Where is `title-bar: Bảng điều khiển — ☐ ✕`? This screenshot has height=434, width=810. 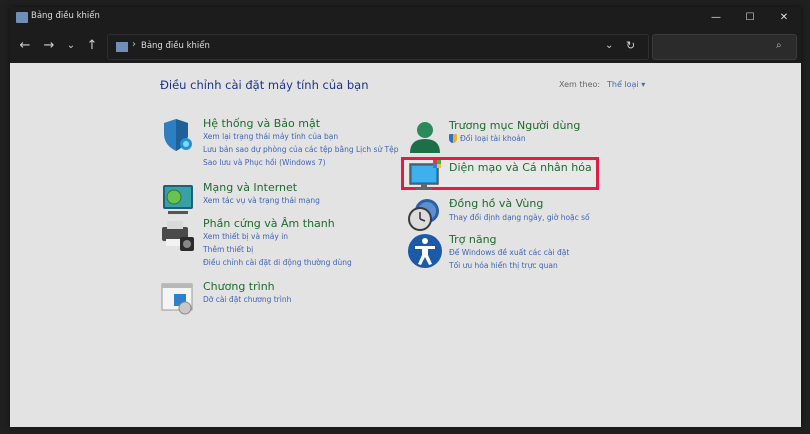 title-bar: Bảng điều khiển — ☐ ✕ is located at coordinates (405, 18).